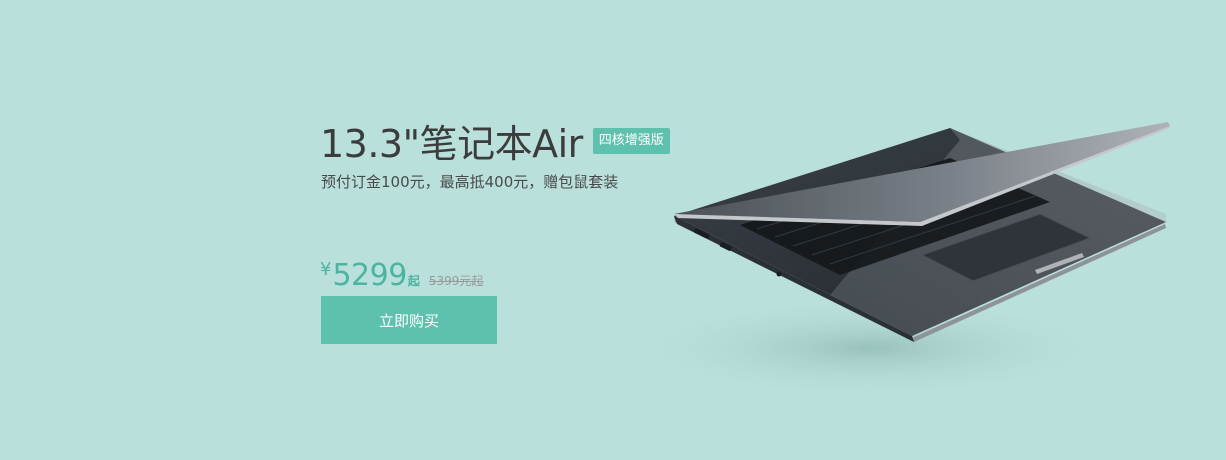  Describe the element at coordinates (326, 269) in the screenshot. I see `currency-symbol: ¥` at that location.